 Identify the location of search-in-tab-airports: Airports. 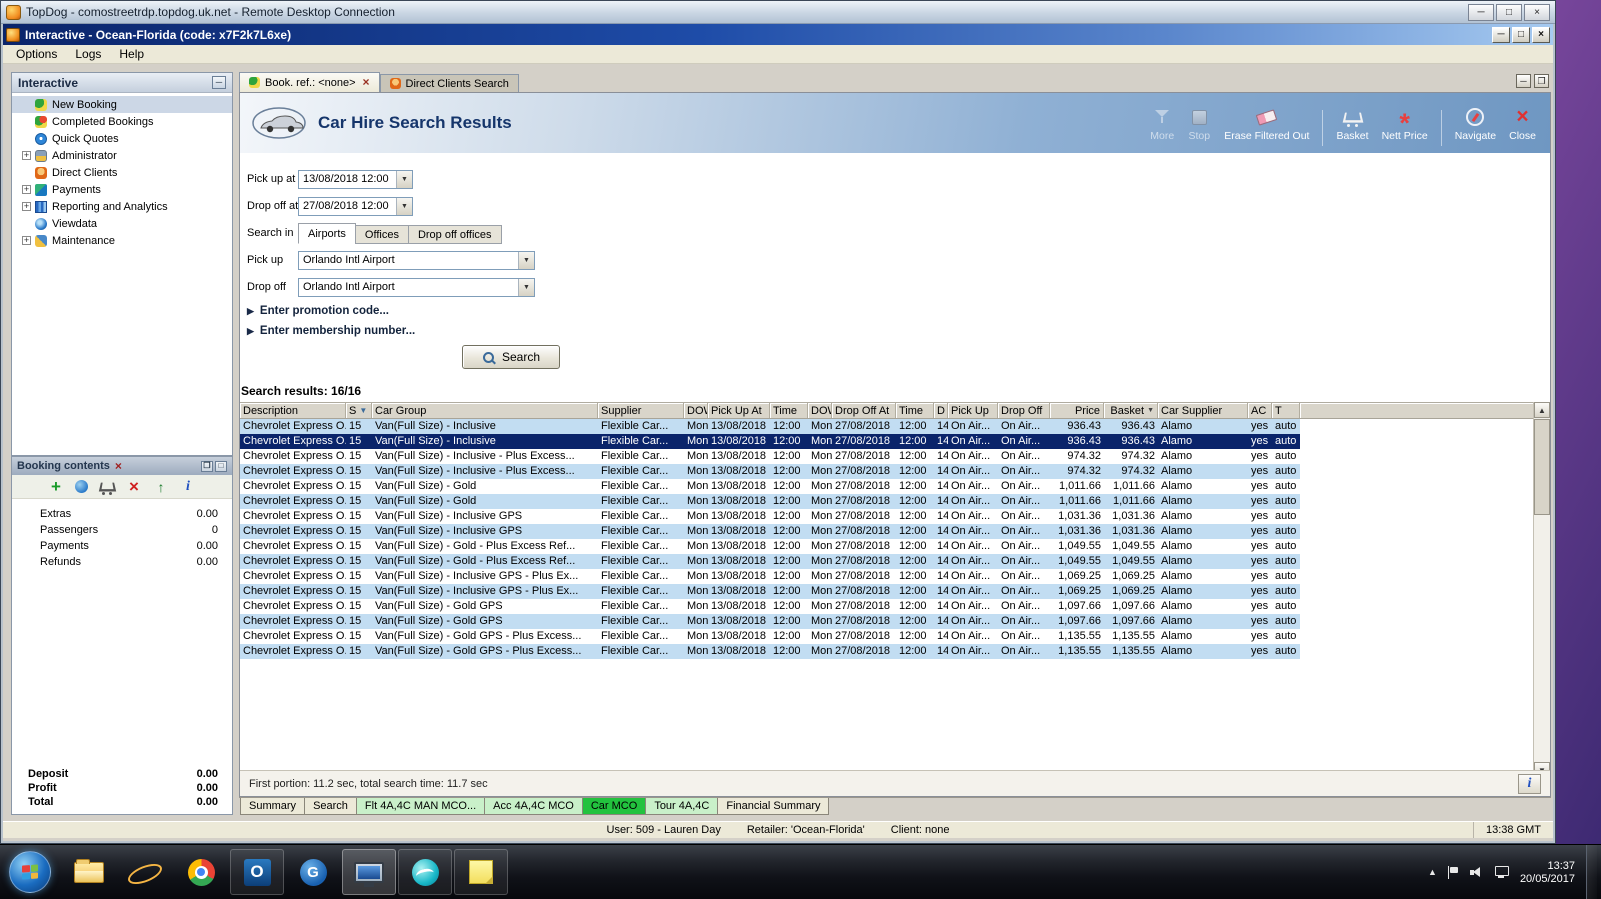
(327, 233).